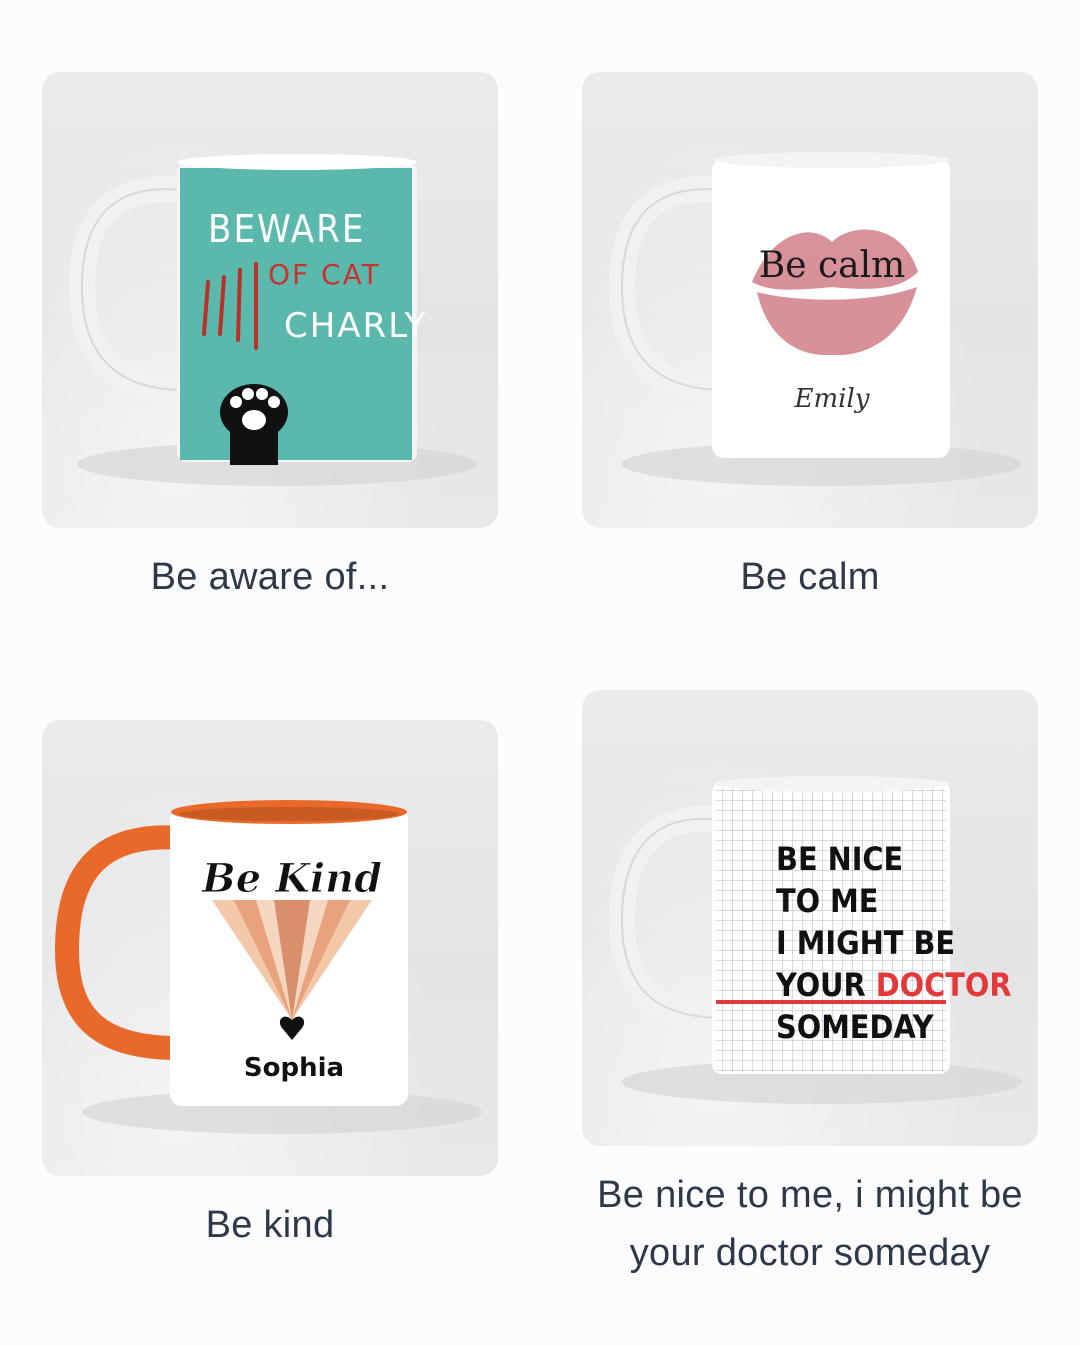 The height and width of the screenshot is (1345, 1080). I want to click on mug-text-be-kind: Be Kind, so click(291, 878).